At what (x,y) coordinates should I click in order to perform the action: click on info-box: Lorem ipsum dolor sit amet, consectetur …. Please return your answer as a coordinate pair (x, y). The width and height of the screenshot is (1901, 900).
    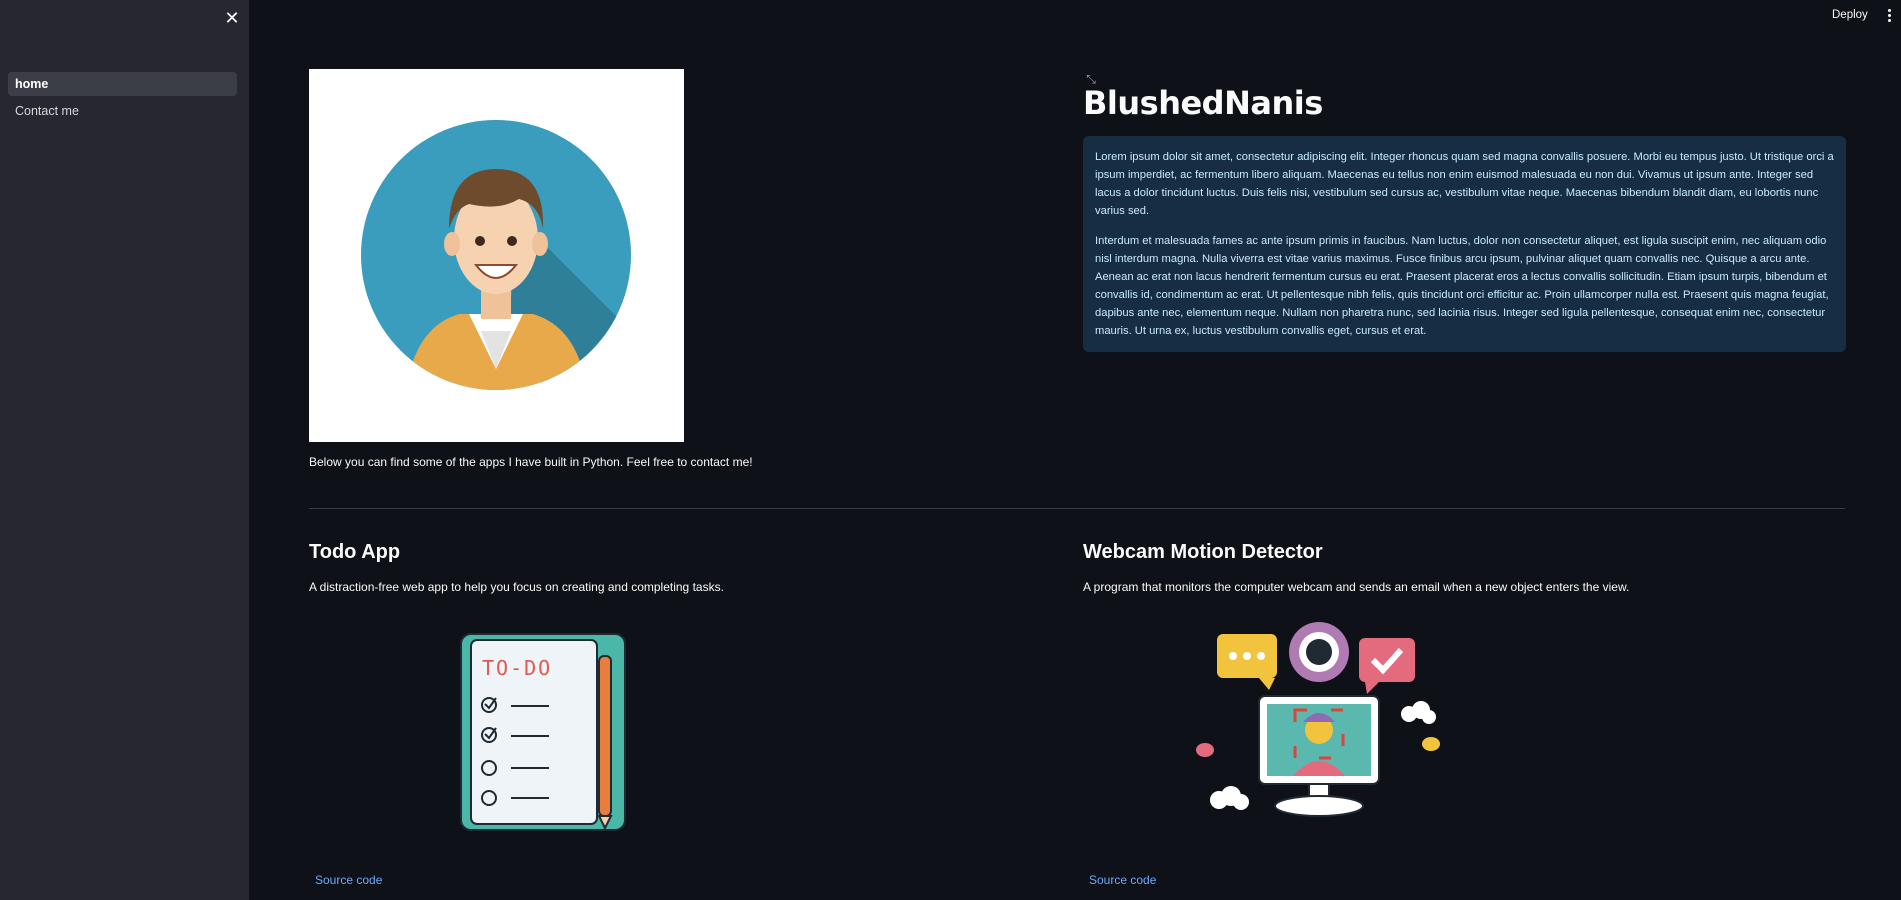
    Looking at the image, I should click on (1464, 244).